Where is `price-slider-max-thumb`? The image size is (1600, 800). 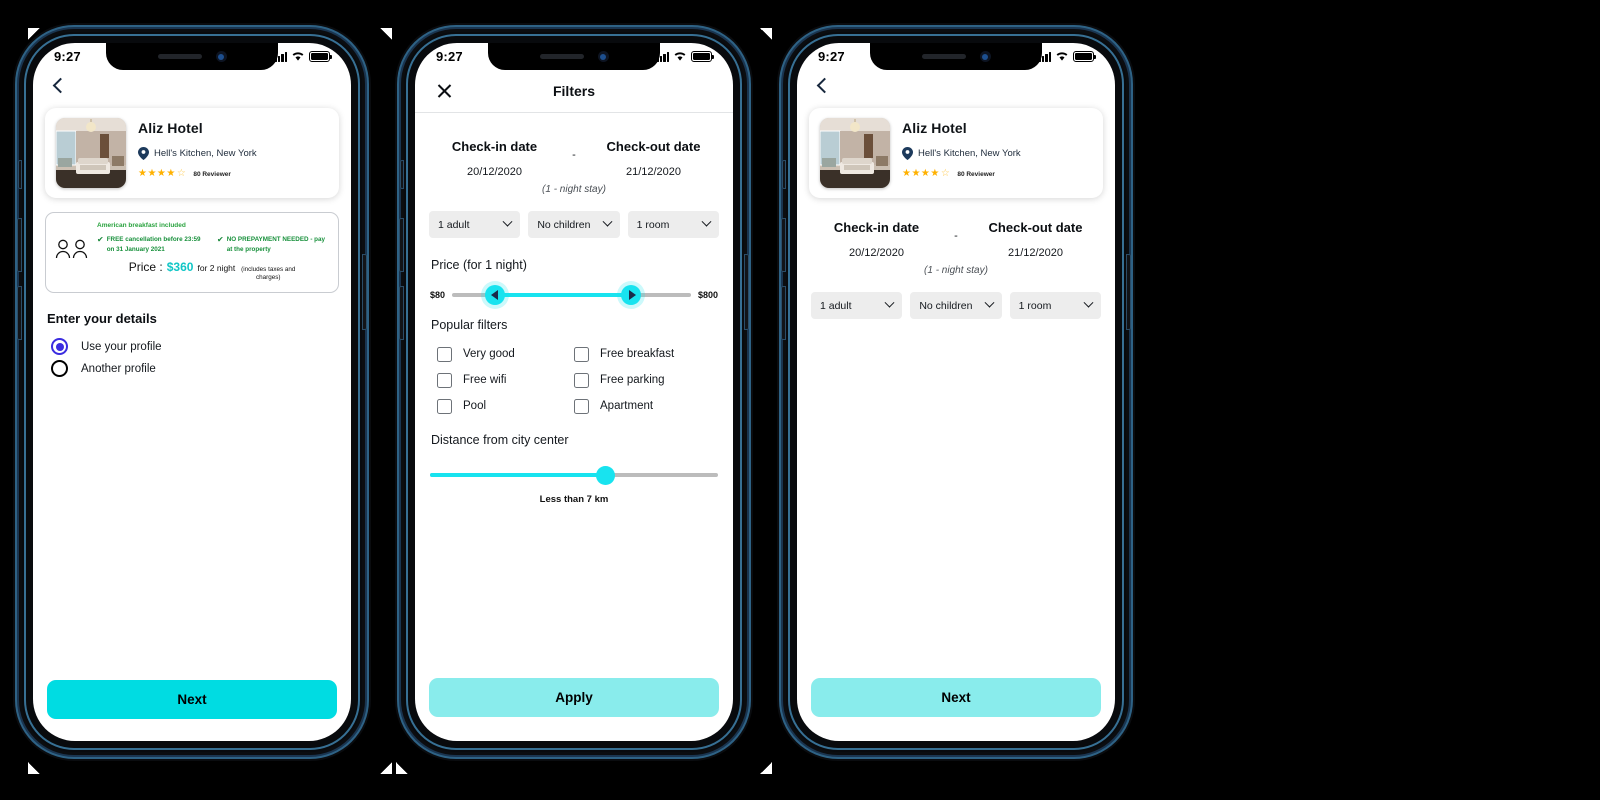 price-slider-max-thumb is located at coordinates (631, 295).